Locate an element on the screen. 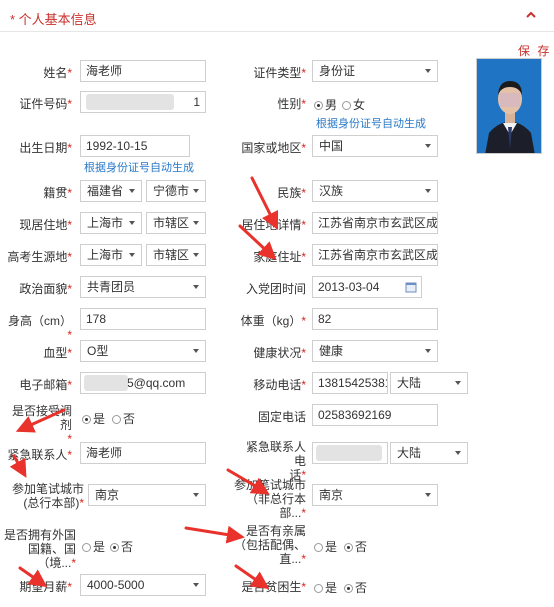 Image resolution: width=554 pixels, height=607 pixels. origin-district-select: 市辖区 is located at coordinates (176, 255).